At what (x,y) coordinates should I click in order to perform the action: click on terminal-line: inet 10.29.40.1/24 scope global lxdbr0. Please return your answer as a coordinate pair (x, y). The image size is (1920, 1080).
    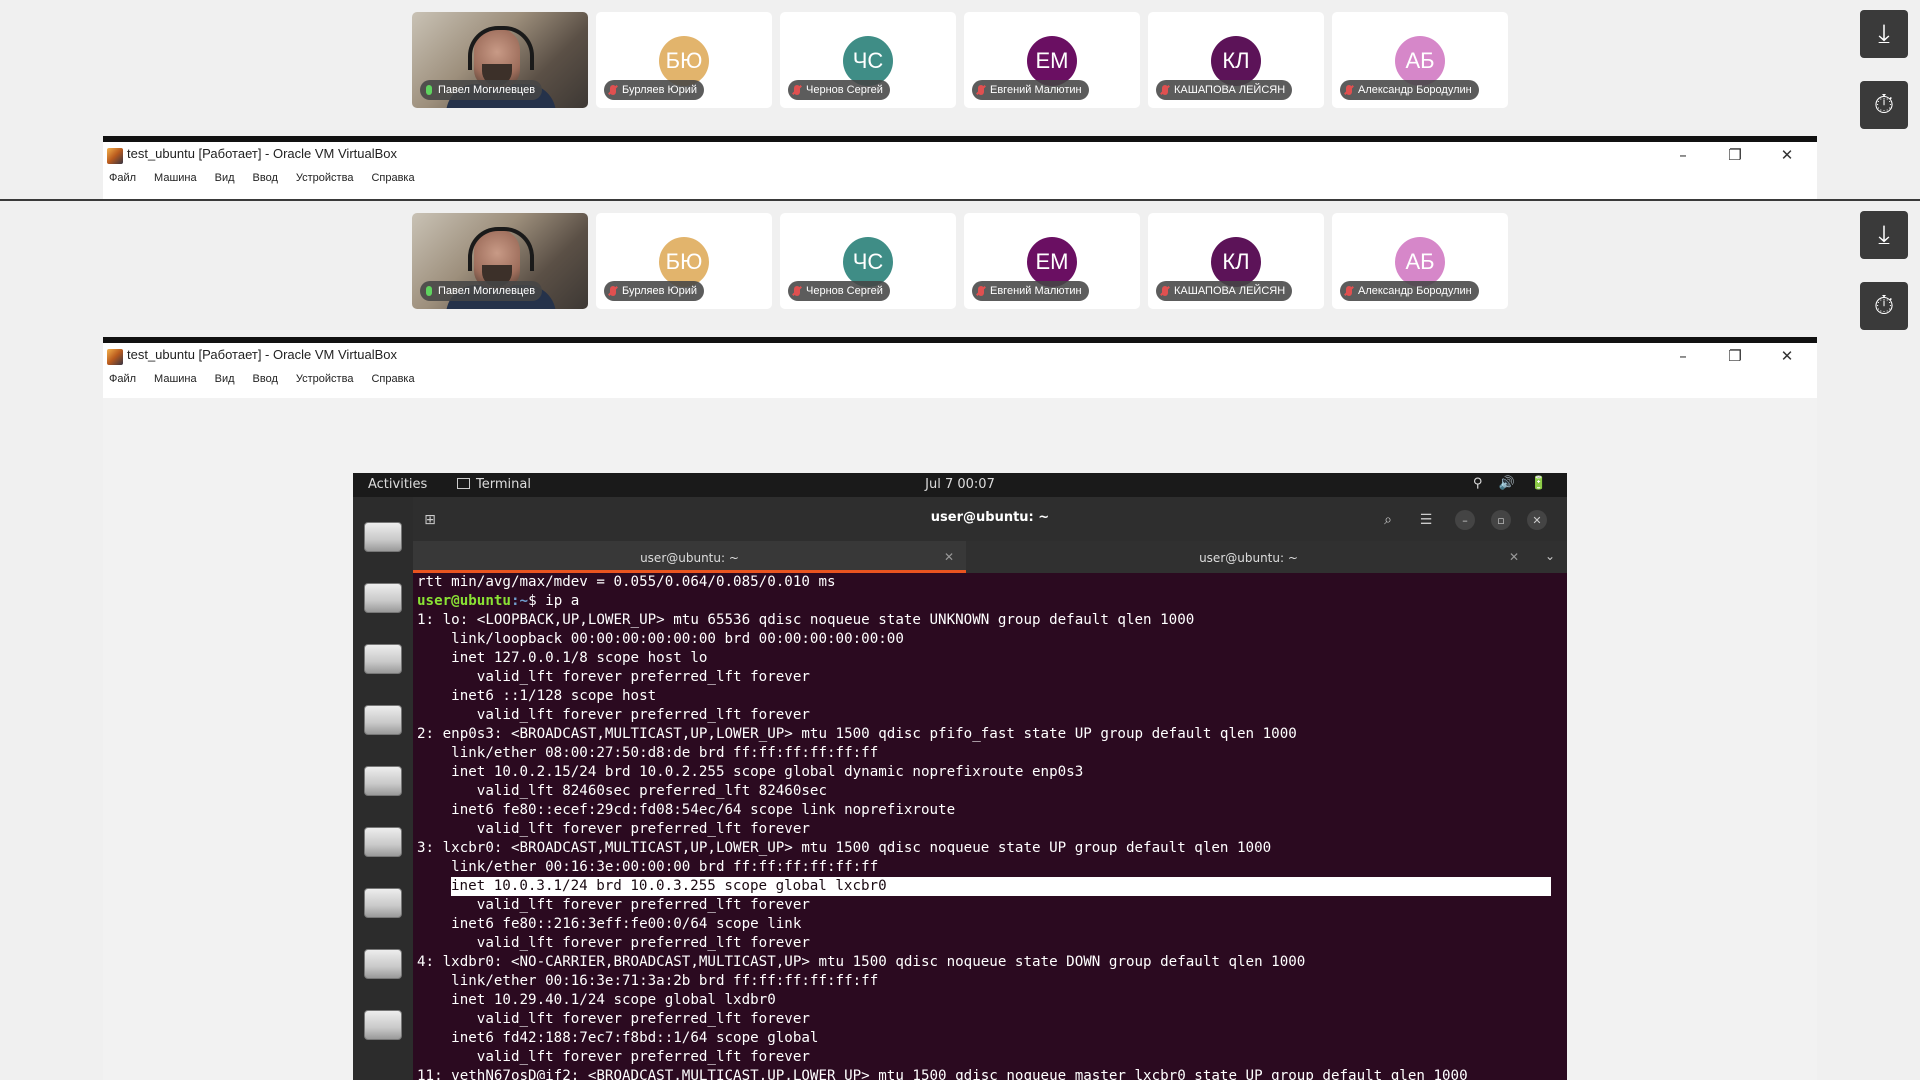
    Looking at the image, I should click on (596, 1000).